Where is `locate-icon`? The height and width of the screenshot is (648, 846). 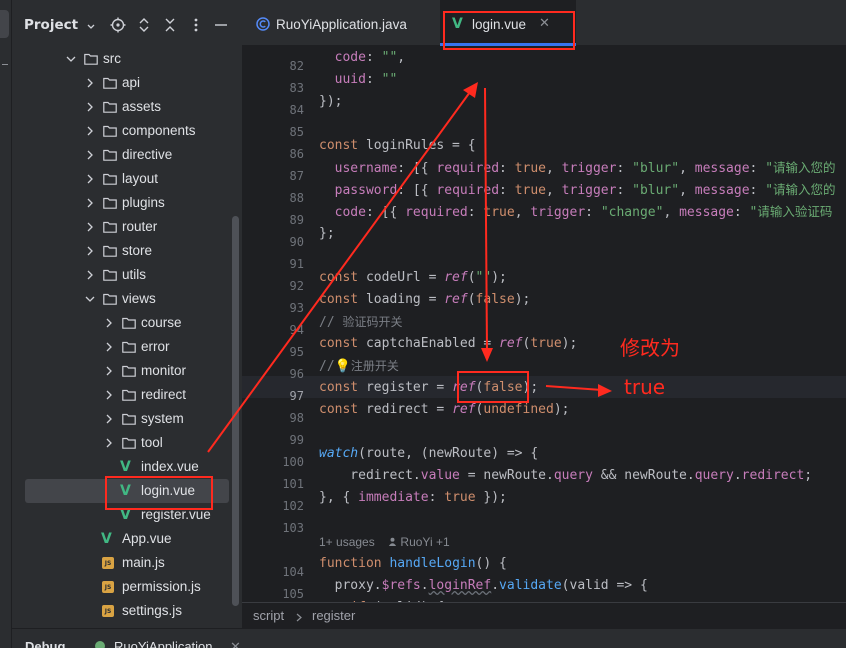 locate-icon is located at coordinates (118, 25).